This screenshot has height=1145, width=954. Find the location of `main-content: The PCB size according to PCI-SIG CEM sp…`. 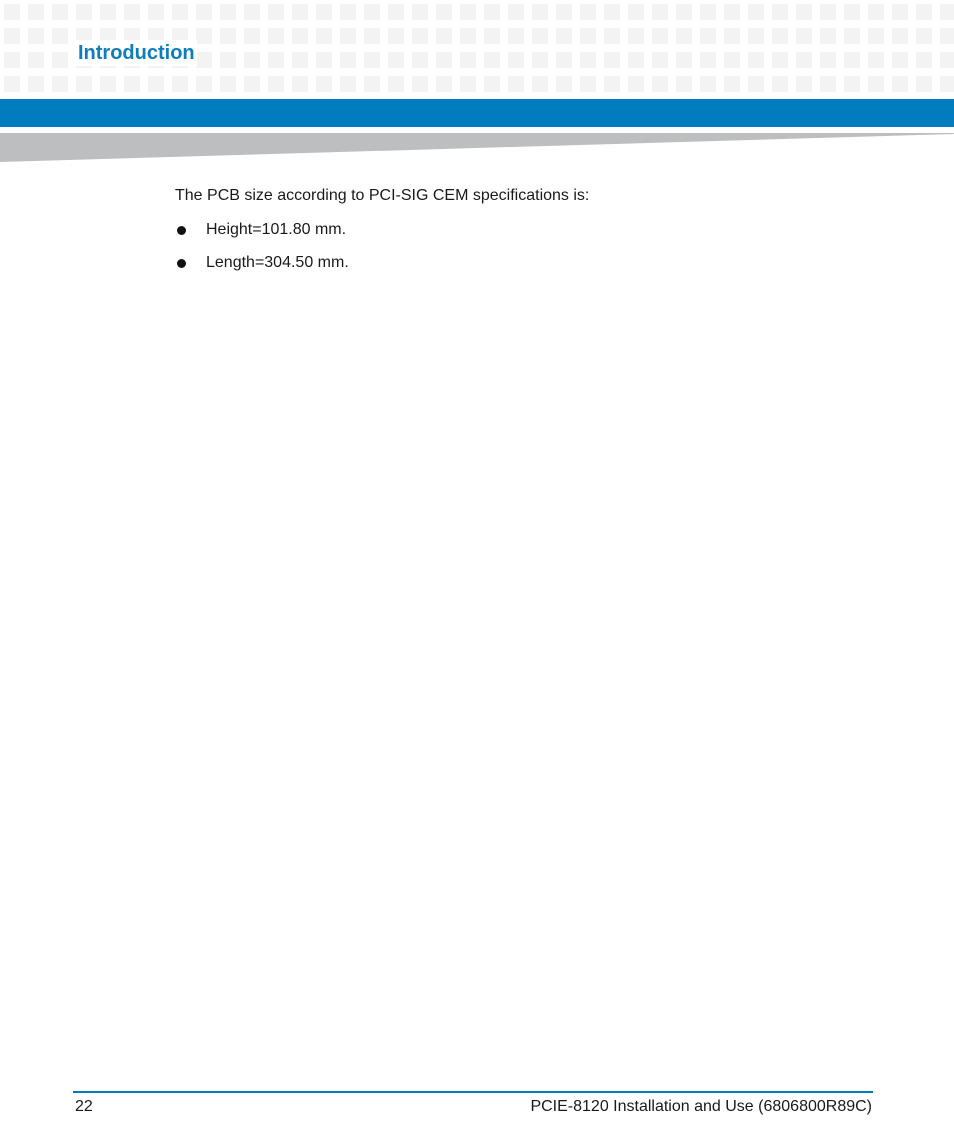

main-content: The PCB size according to PCI-SIG CEM sp… is located at coordinates (382, 234).